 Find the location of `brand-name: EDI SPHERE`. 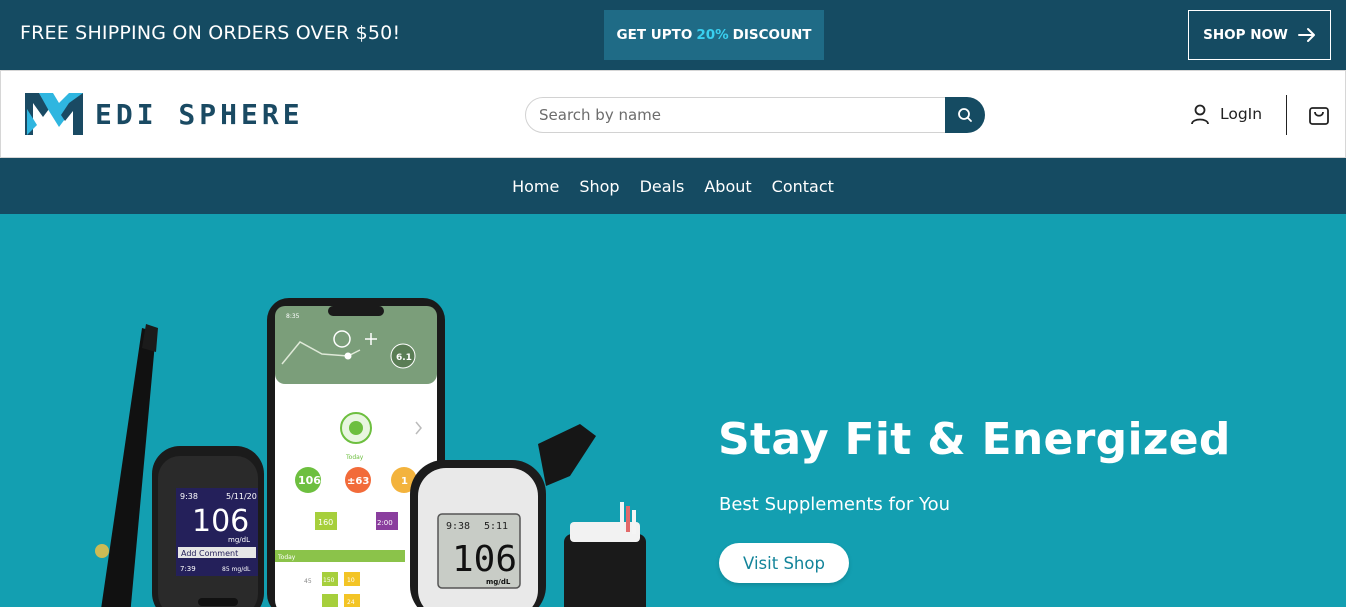

brand-name: EDI SPHERE is located at coordinates (199, 114).